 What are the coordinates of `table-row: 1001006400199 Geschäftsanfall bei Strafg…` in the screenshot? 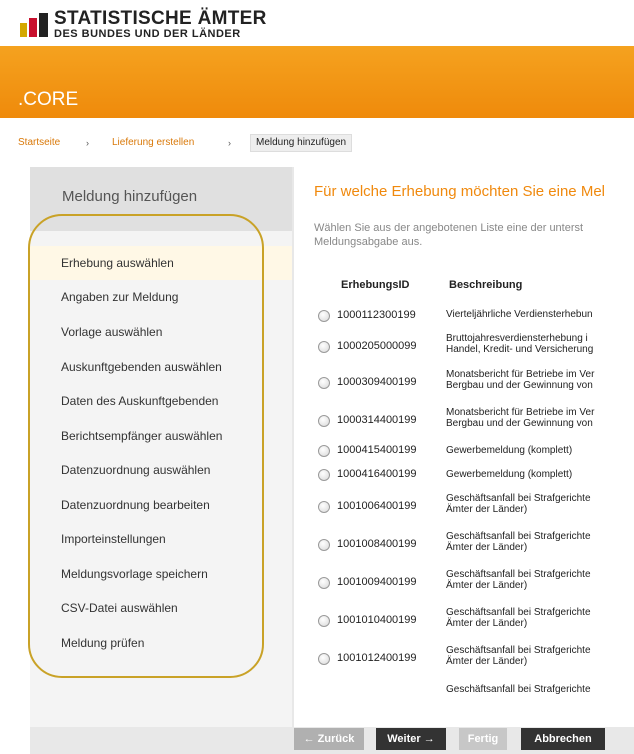 It's located at (464, 506).